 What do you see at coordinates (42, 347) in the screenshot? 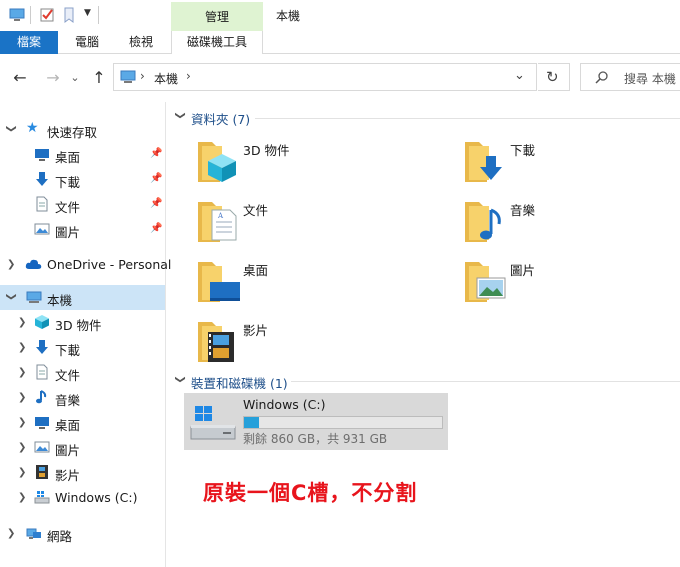
I see `download-icon` at bounding box center [42, 347].